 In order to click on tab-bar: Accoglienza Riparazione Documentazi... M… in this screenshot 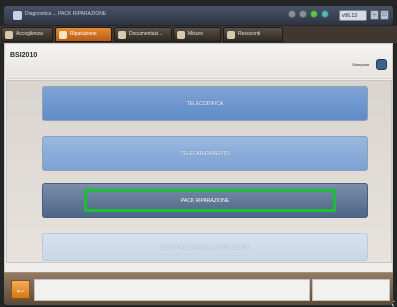, I will do `click(198, 34)`.